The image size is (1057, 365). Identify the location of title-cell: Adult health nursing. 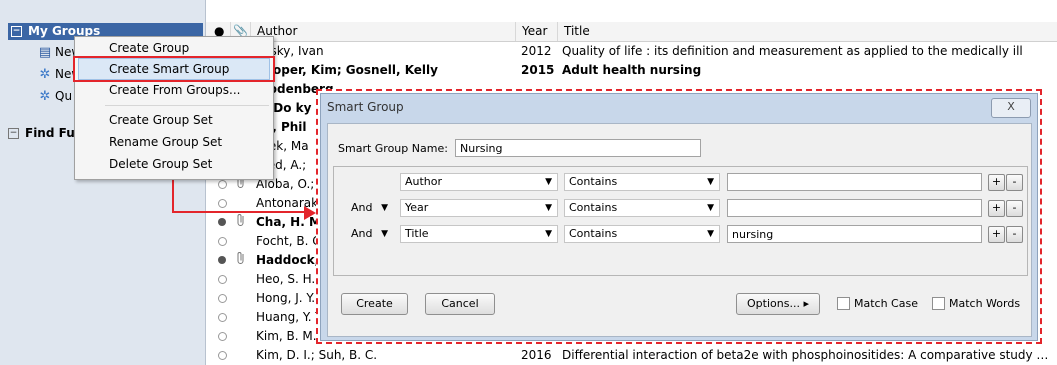
(632, 70).